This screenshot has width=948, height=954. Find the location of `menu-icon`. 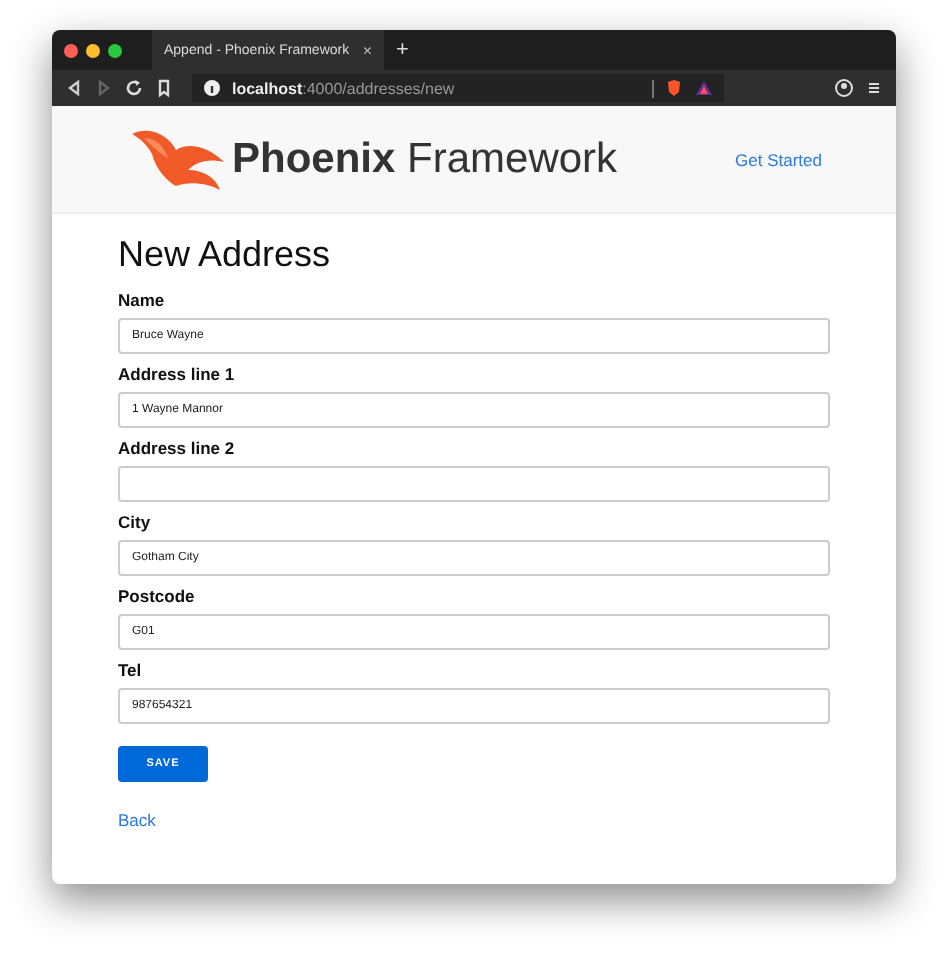

menu-icon is located at coordinates (874, 88).